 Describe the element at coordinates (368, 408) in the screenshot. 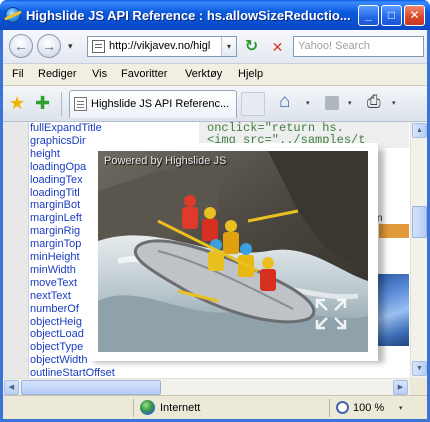

I see `zoom-level: 100 %` at that location.